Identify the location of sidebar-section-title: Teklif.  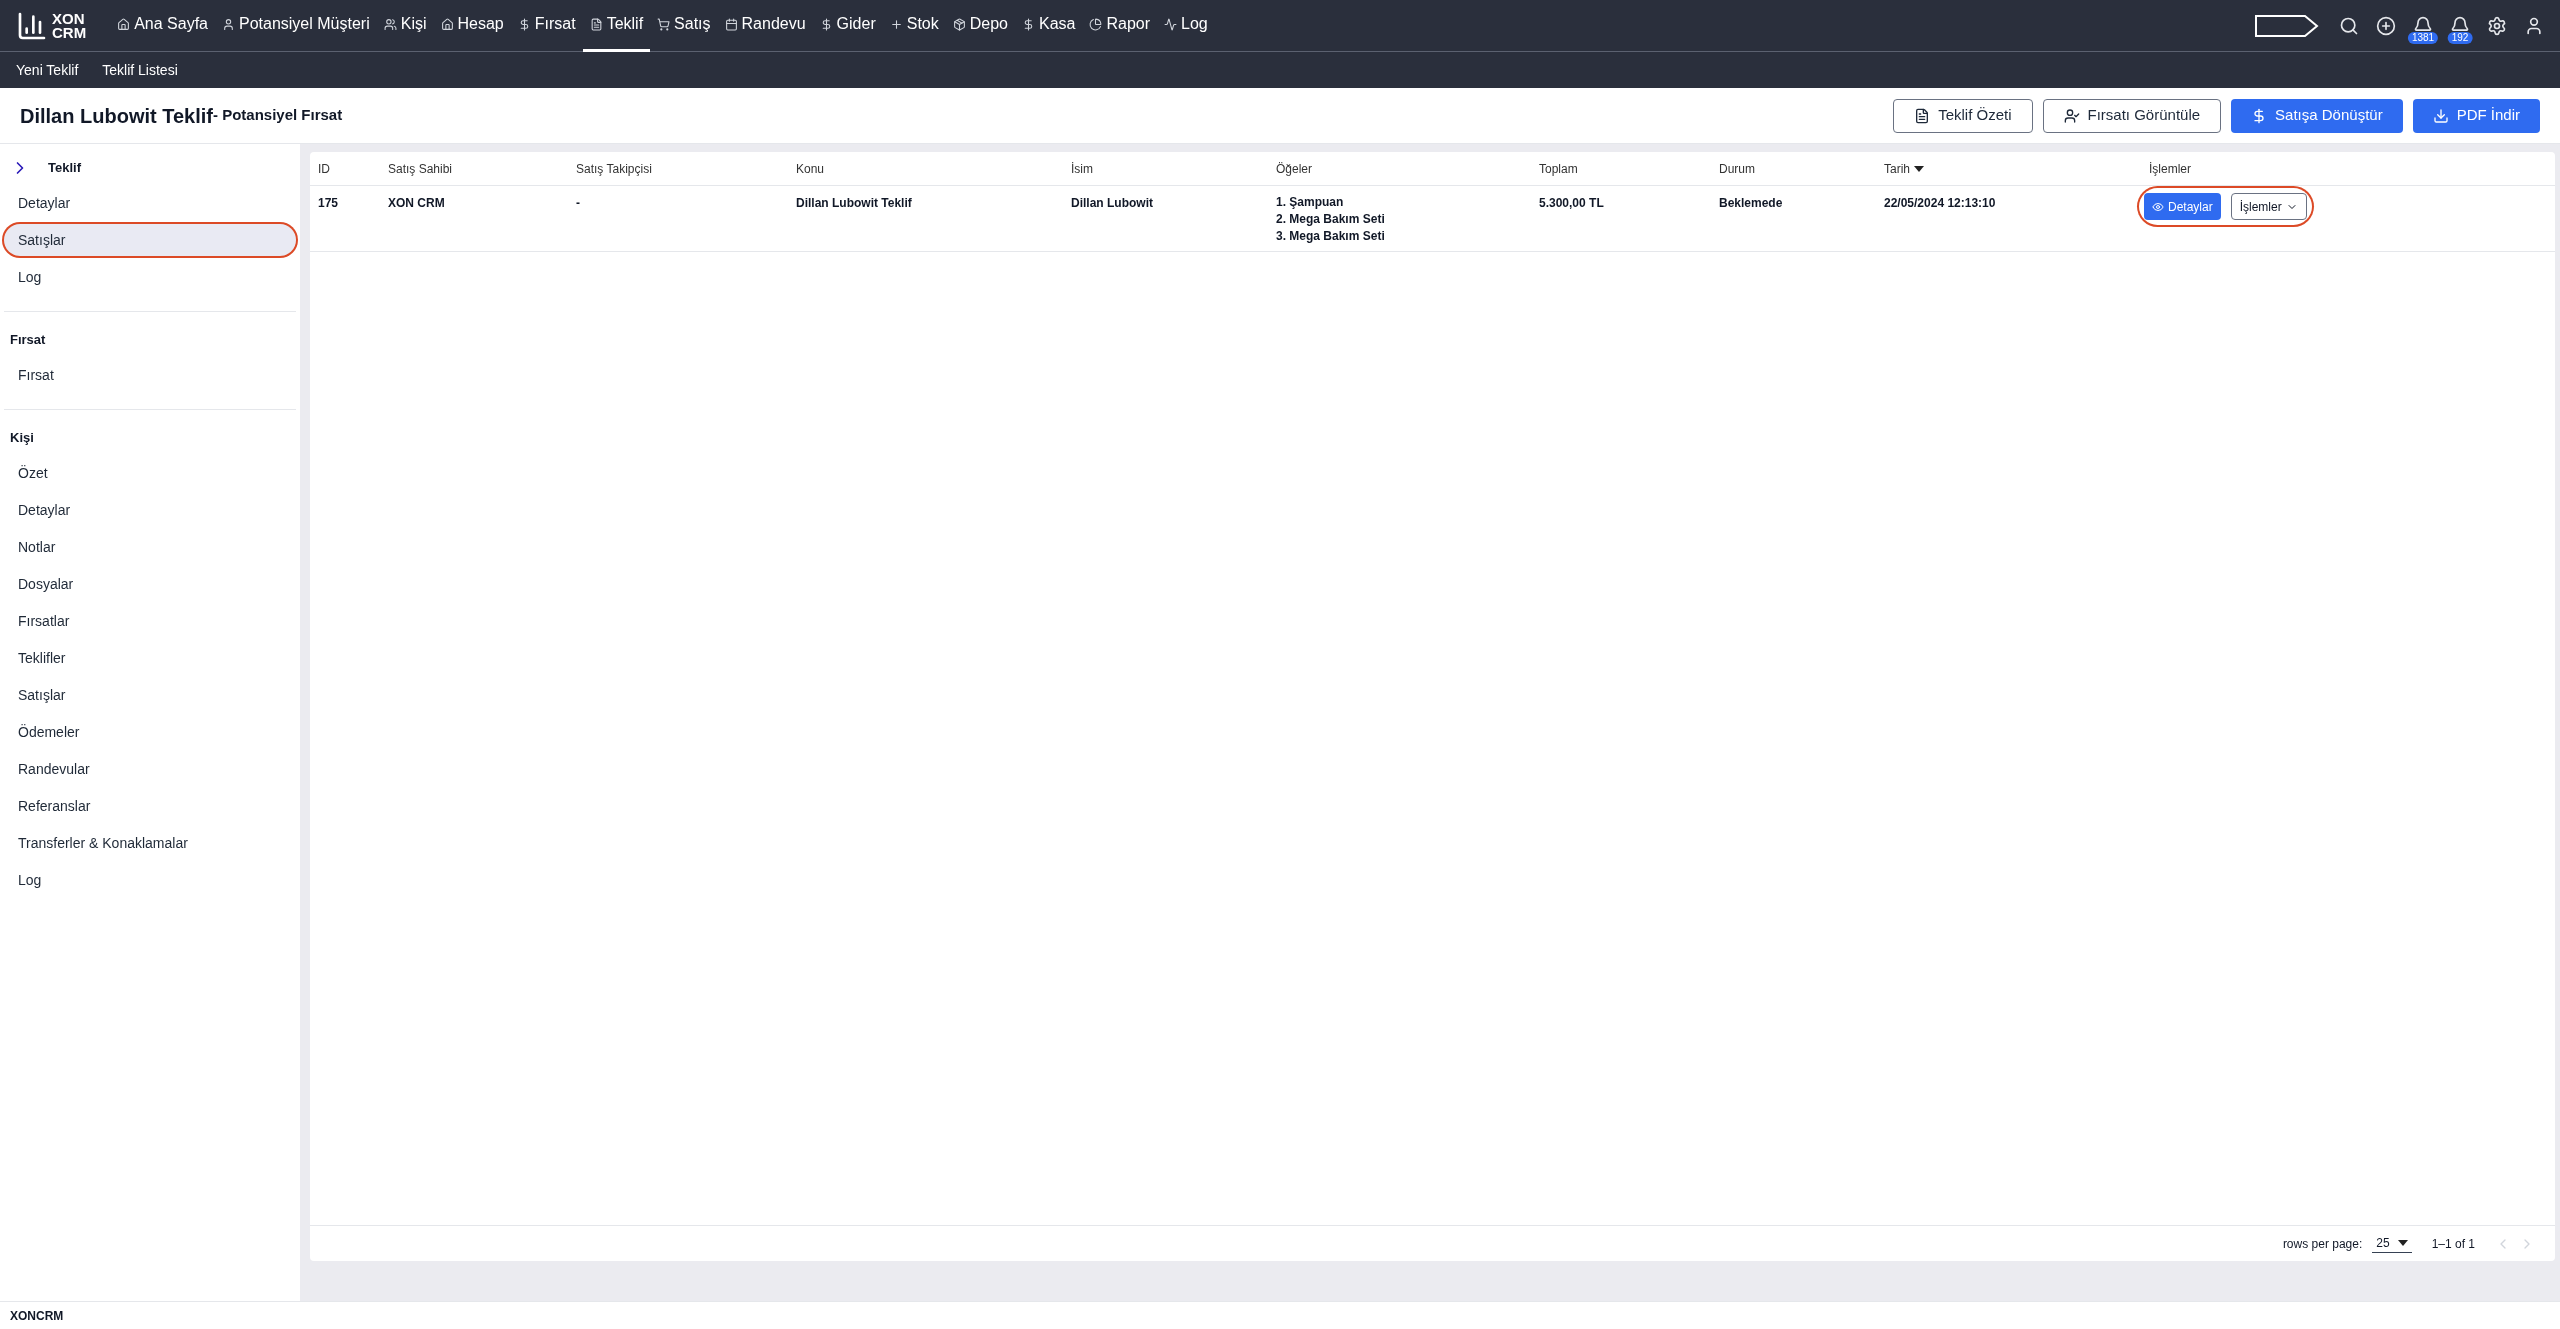
(64, 168).